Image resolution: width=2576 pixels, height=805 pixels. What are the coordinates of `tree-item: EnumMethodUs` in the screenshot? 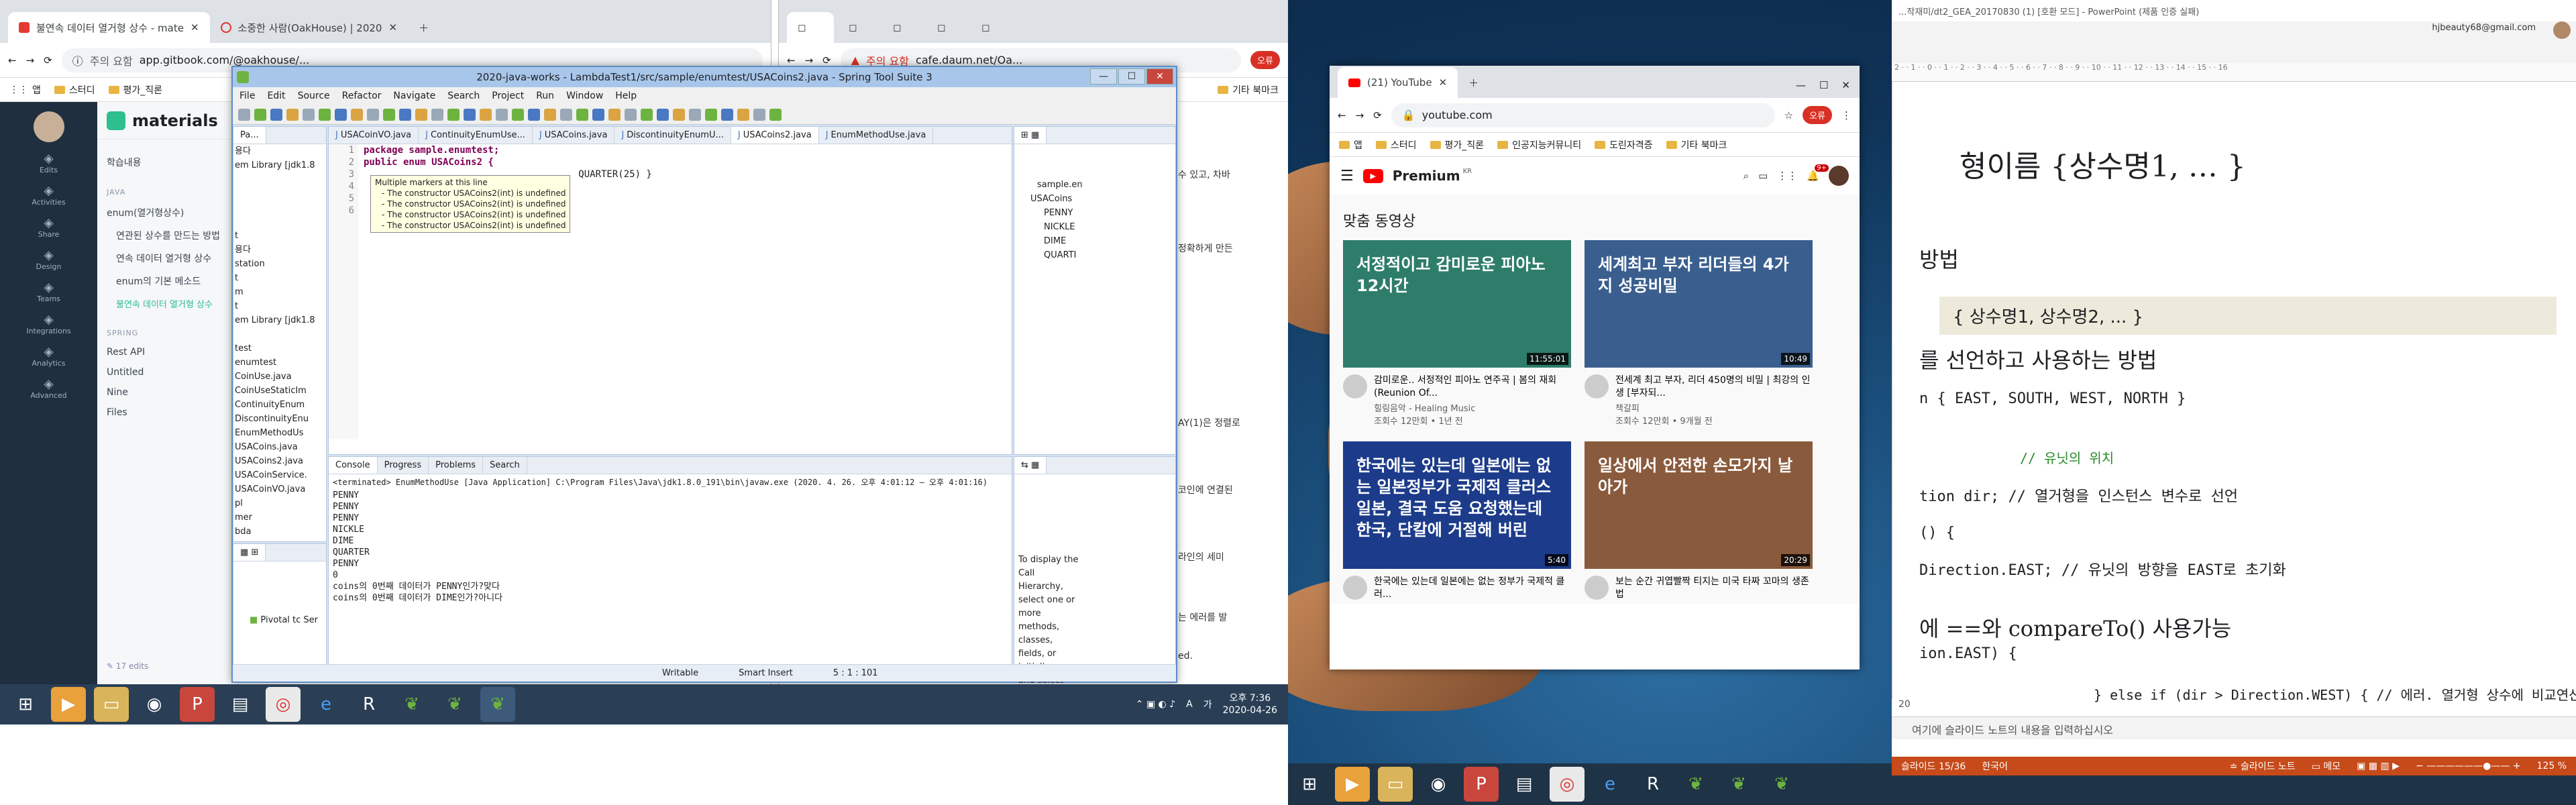 It's located at (280, 433).